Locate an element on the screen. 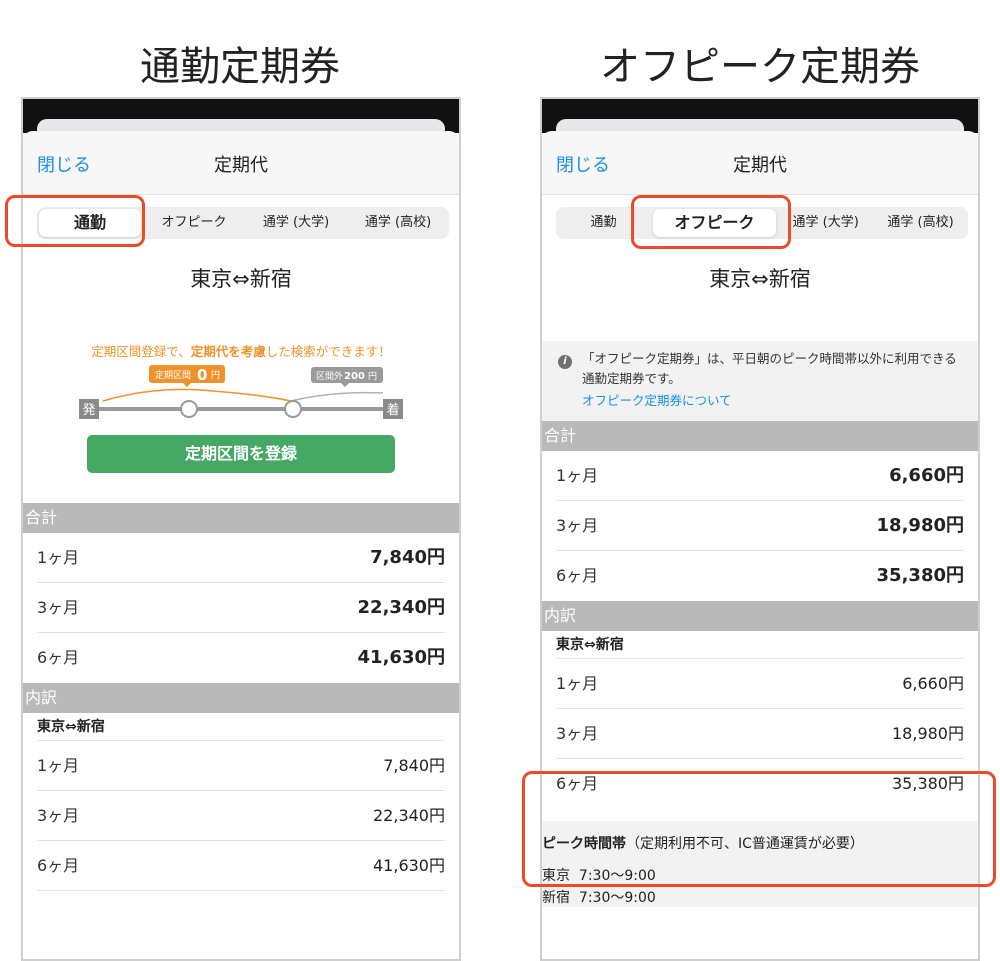 The image size is (1000, 961). breakdown-price: 41,630円 is located at coordinates (409, 865).